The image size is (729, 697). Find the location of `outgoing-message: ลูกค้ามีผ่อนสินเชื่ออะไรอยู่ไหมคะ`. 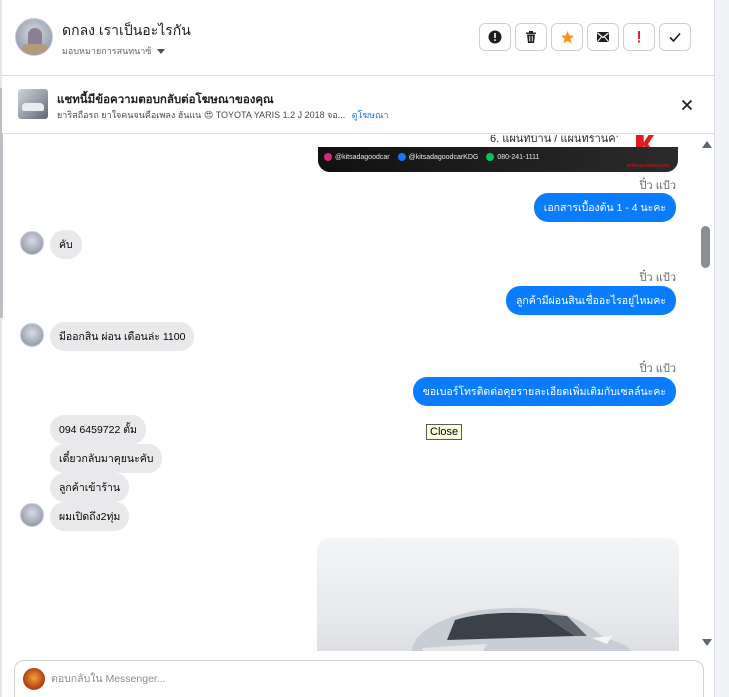

outgoing-message: ลูกค้ามีผ่อนสินเชื่ออะไรอยู่ไหมคะ is located at coordinates (591, 300).